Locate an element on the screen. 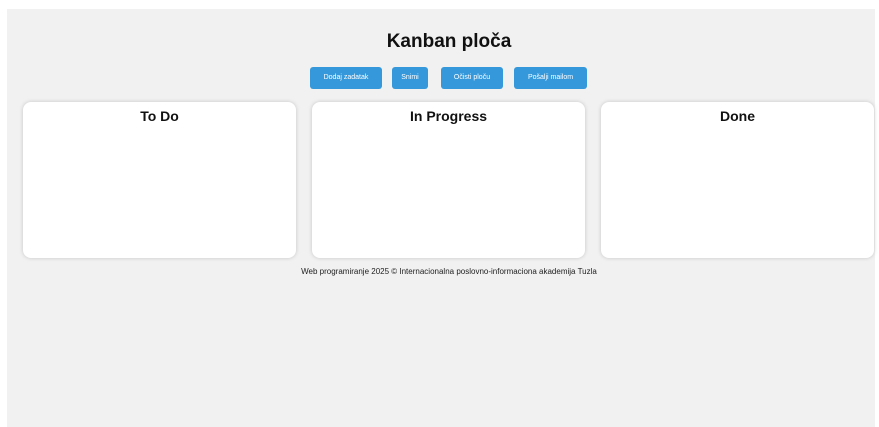  send-email-button: Pošalji mailom is located at coordinates (550, 78).